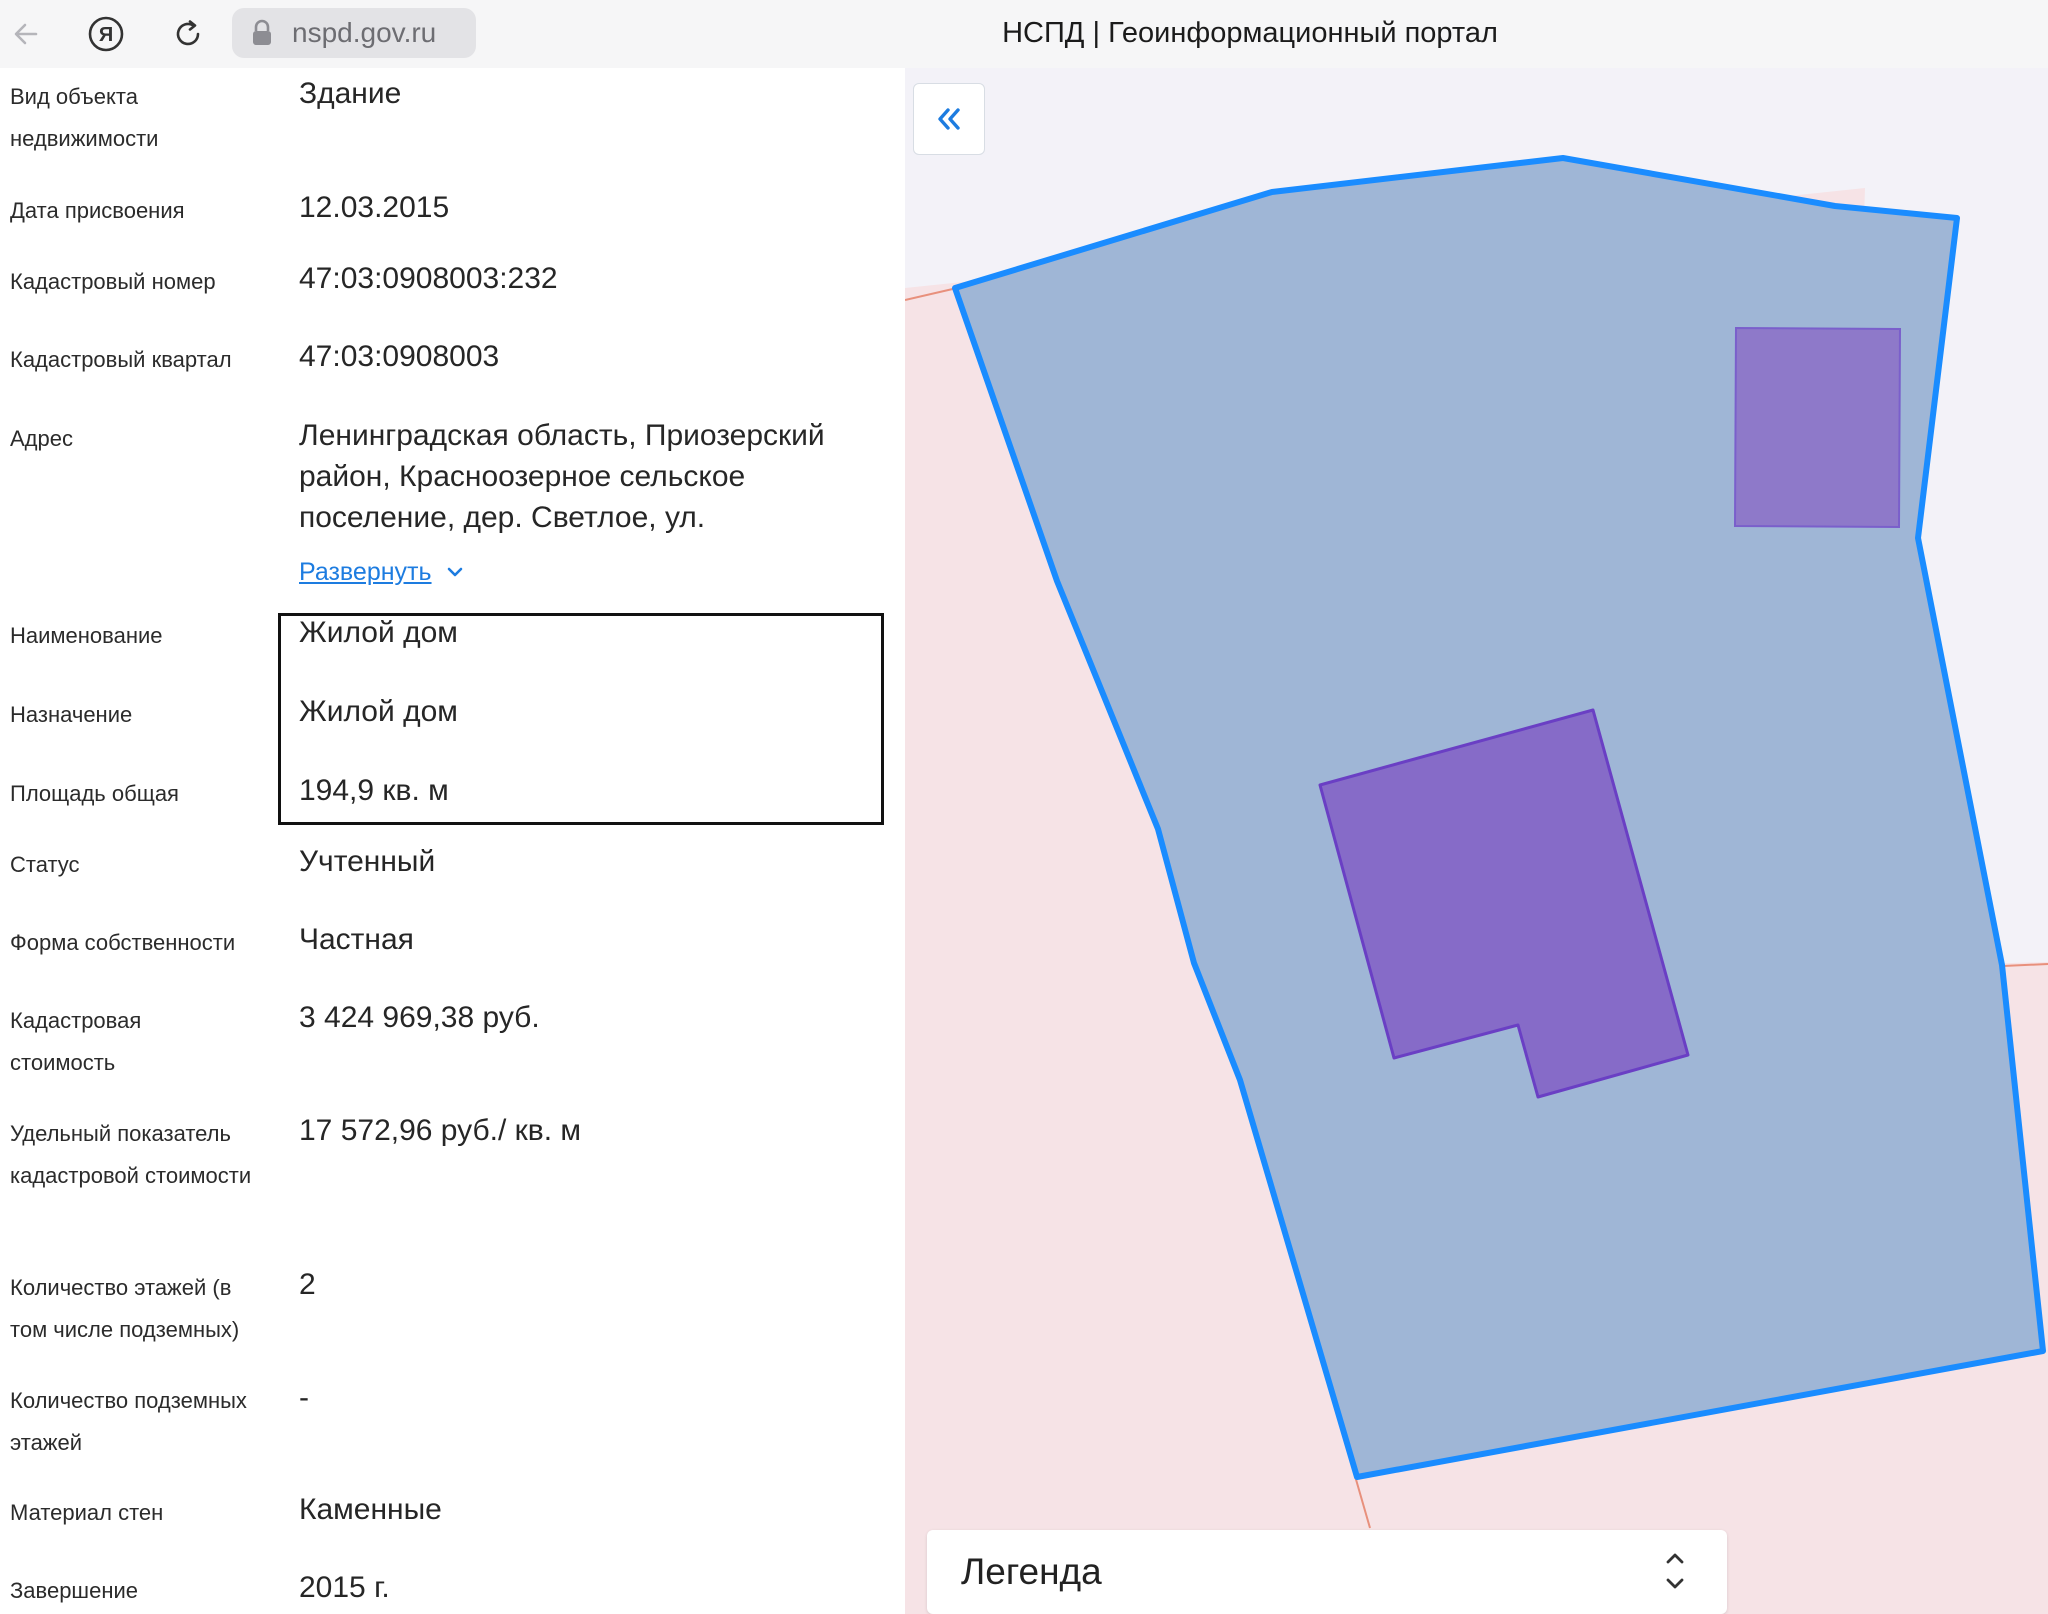 This screenshot has height=1614, width=2048. I want to click on property-value: 3 424 969,38 руб., so click(419, 1017).